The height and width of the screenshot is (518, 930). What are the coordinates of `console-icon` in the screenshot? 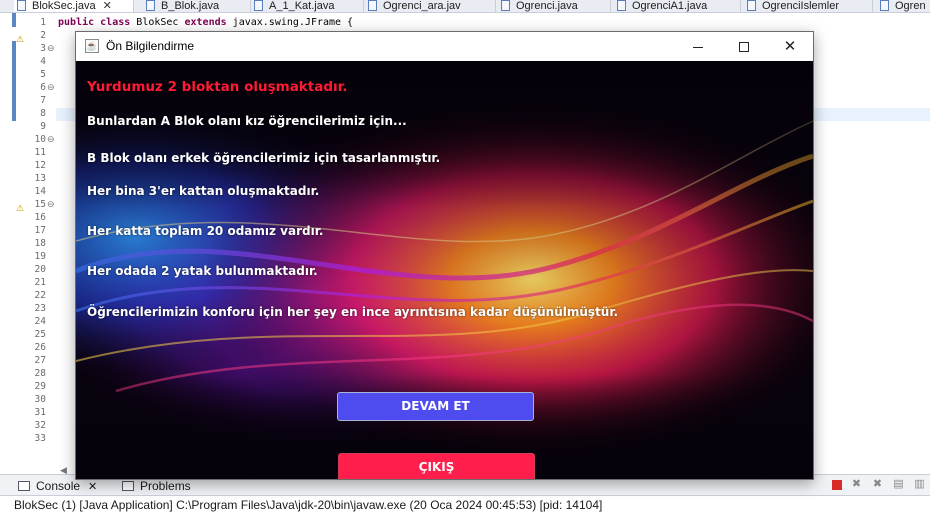 It's located at (24, 486).